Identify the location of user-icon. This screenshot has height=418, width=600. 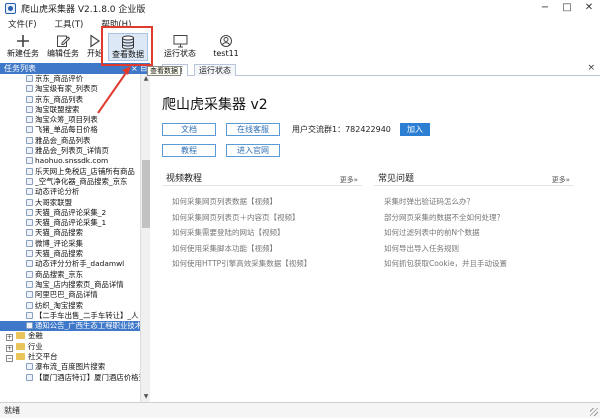
(226, 41).